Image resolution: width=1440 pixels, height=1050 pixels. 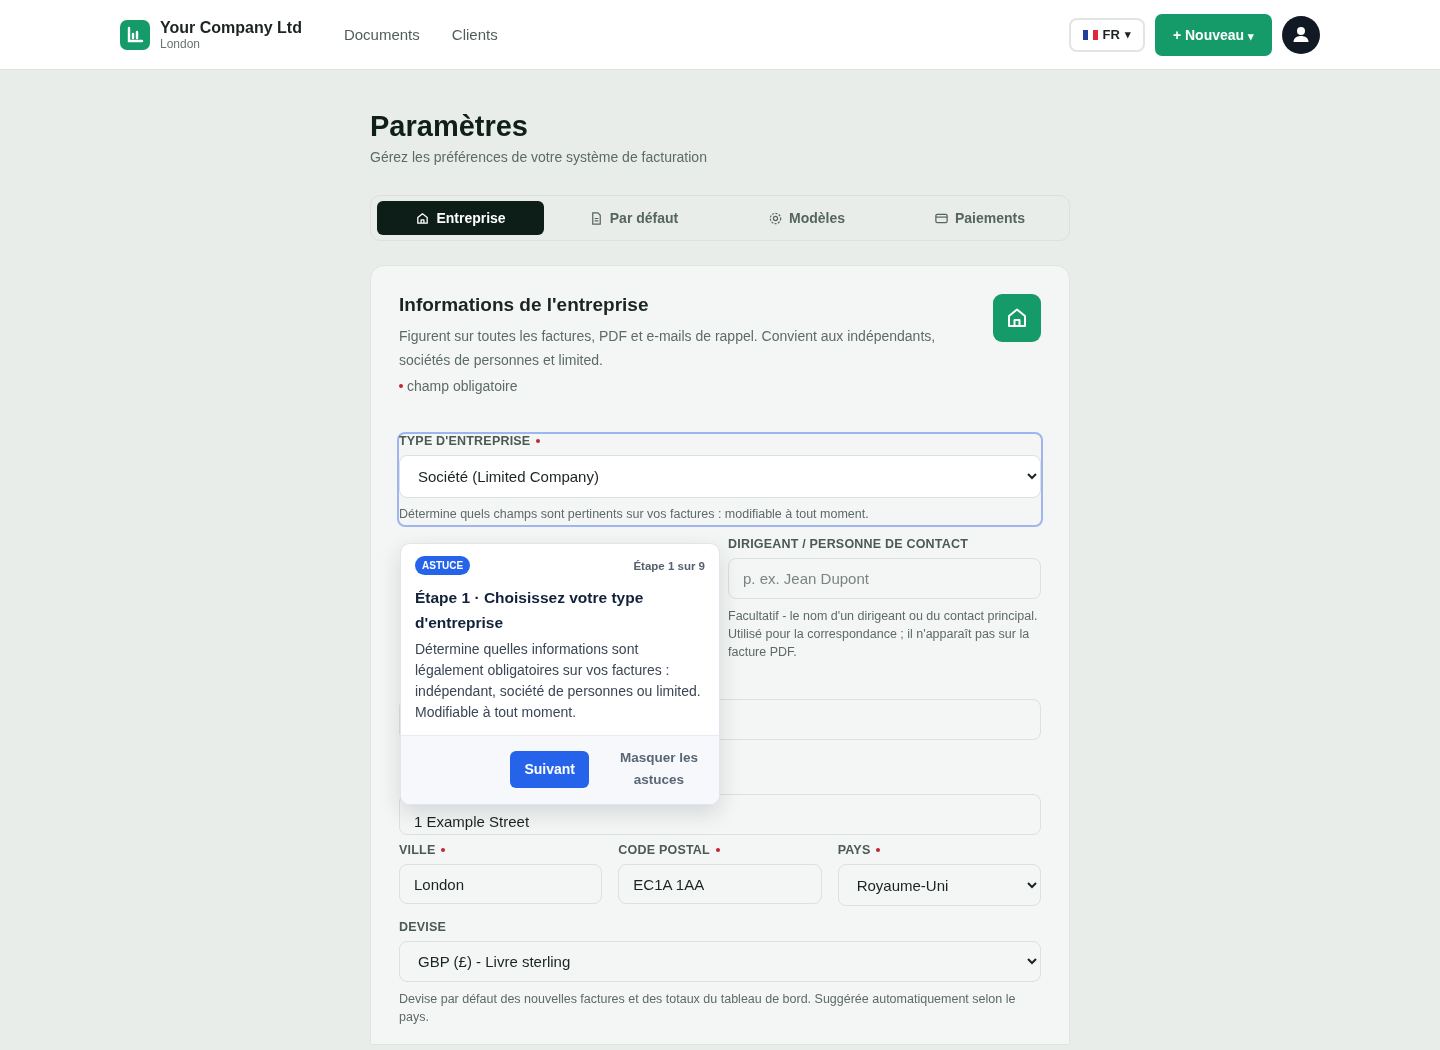 What do you see at coordinates (381, 34) in the screenshot?
I see `nav-link: Documents` at bounding box center [381, 34].